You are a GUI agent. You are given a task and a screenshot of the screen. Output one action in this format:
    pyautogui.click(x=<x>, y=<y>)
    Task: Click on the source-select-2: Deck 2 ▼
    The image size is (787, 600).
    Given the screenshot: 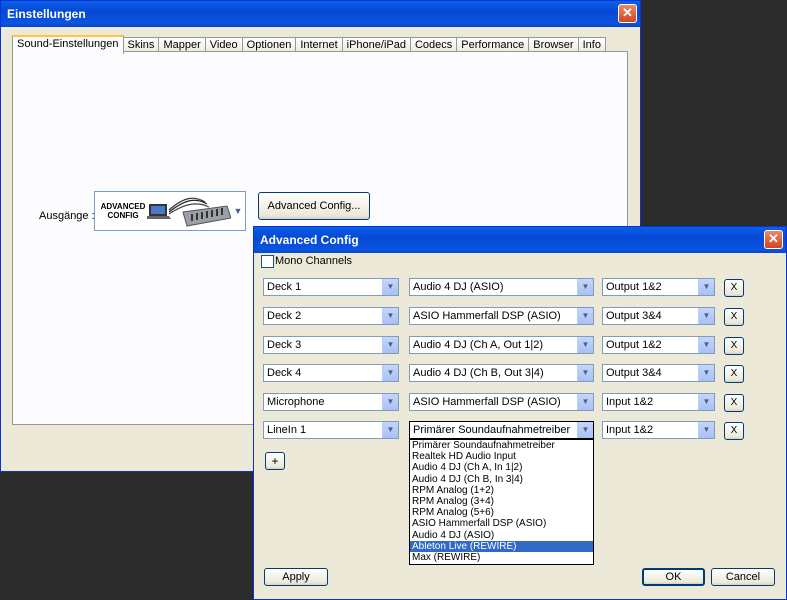 What is the action you would take?
    pyautogui.click(x=331, y=316)
    